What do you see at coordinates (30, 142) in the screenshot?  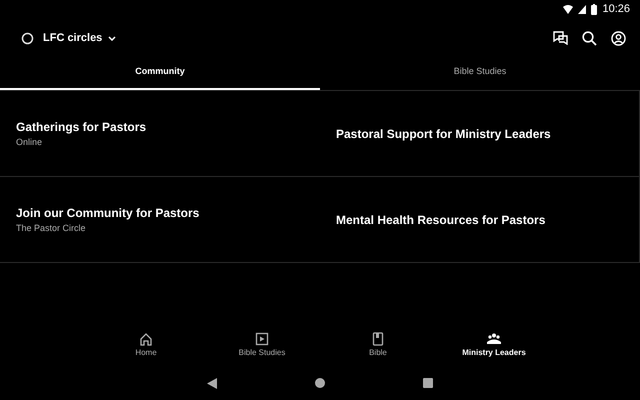 I see `card-subtitle: Online` at bounding box center [30, 142].